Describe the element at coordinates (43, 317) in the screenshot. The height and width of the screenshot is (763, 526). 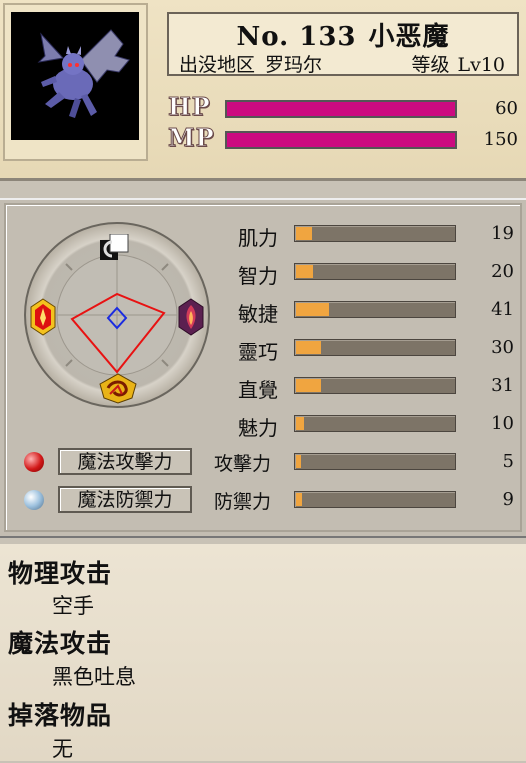
I see `red-fire-crest-icon` at that location.